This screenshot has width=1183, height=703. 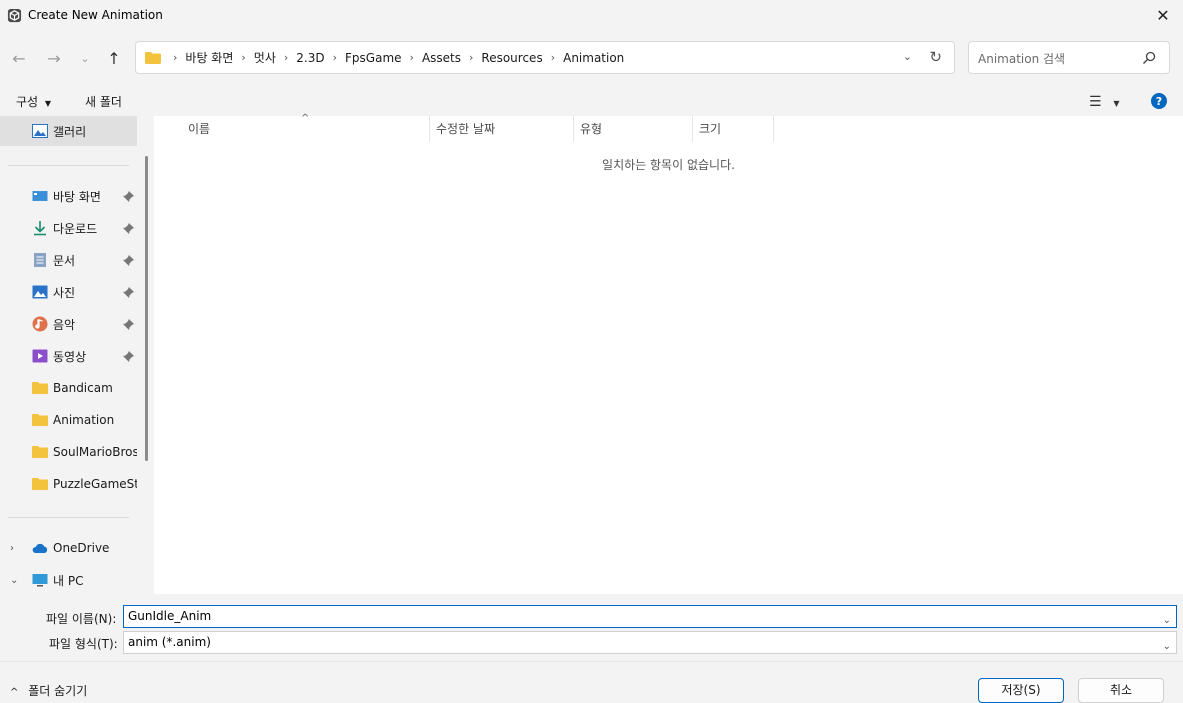 What do you see at coordinates (169, 642) in the screenshot?
I see `file-type-value: anim (*.anim)` at bounding box center [169, 642].